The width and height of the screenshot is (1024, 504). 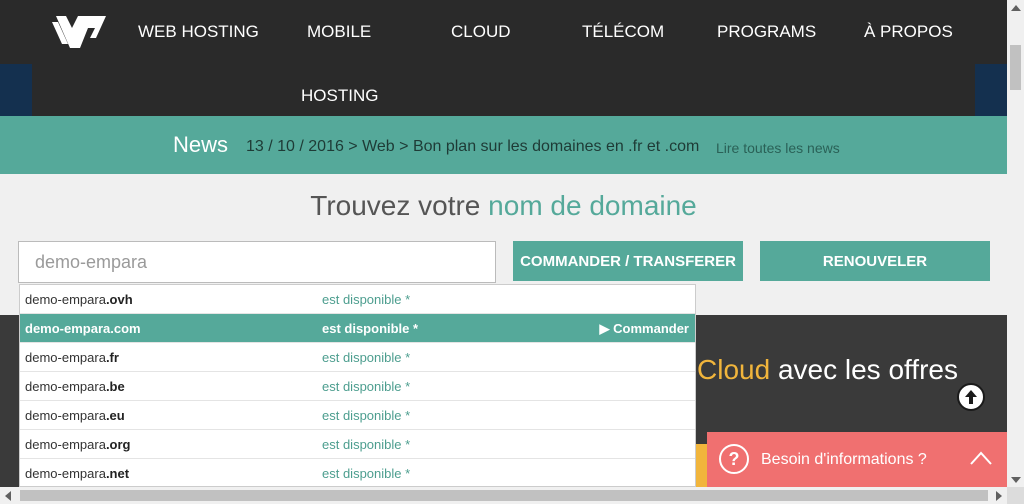 What do you see at coordinates (339, 32) in the screenshot?
I see `nav-item-mobile: MOBILE` at bounding box center [339, 32].